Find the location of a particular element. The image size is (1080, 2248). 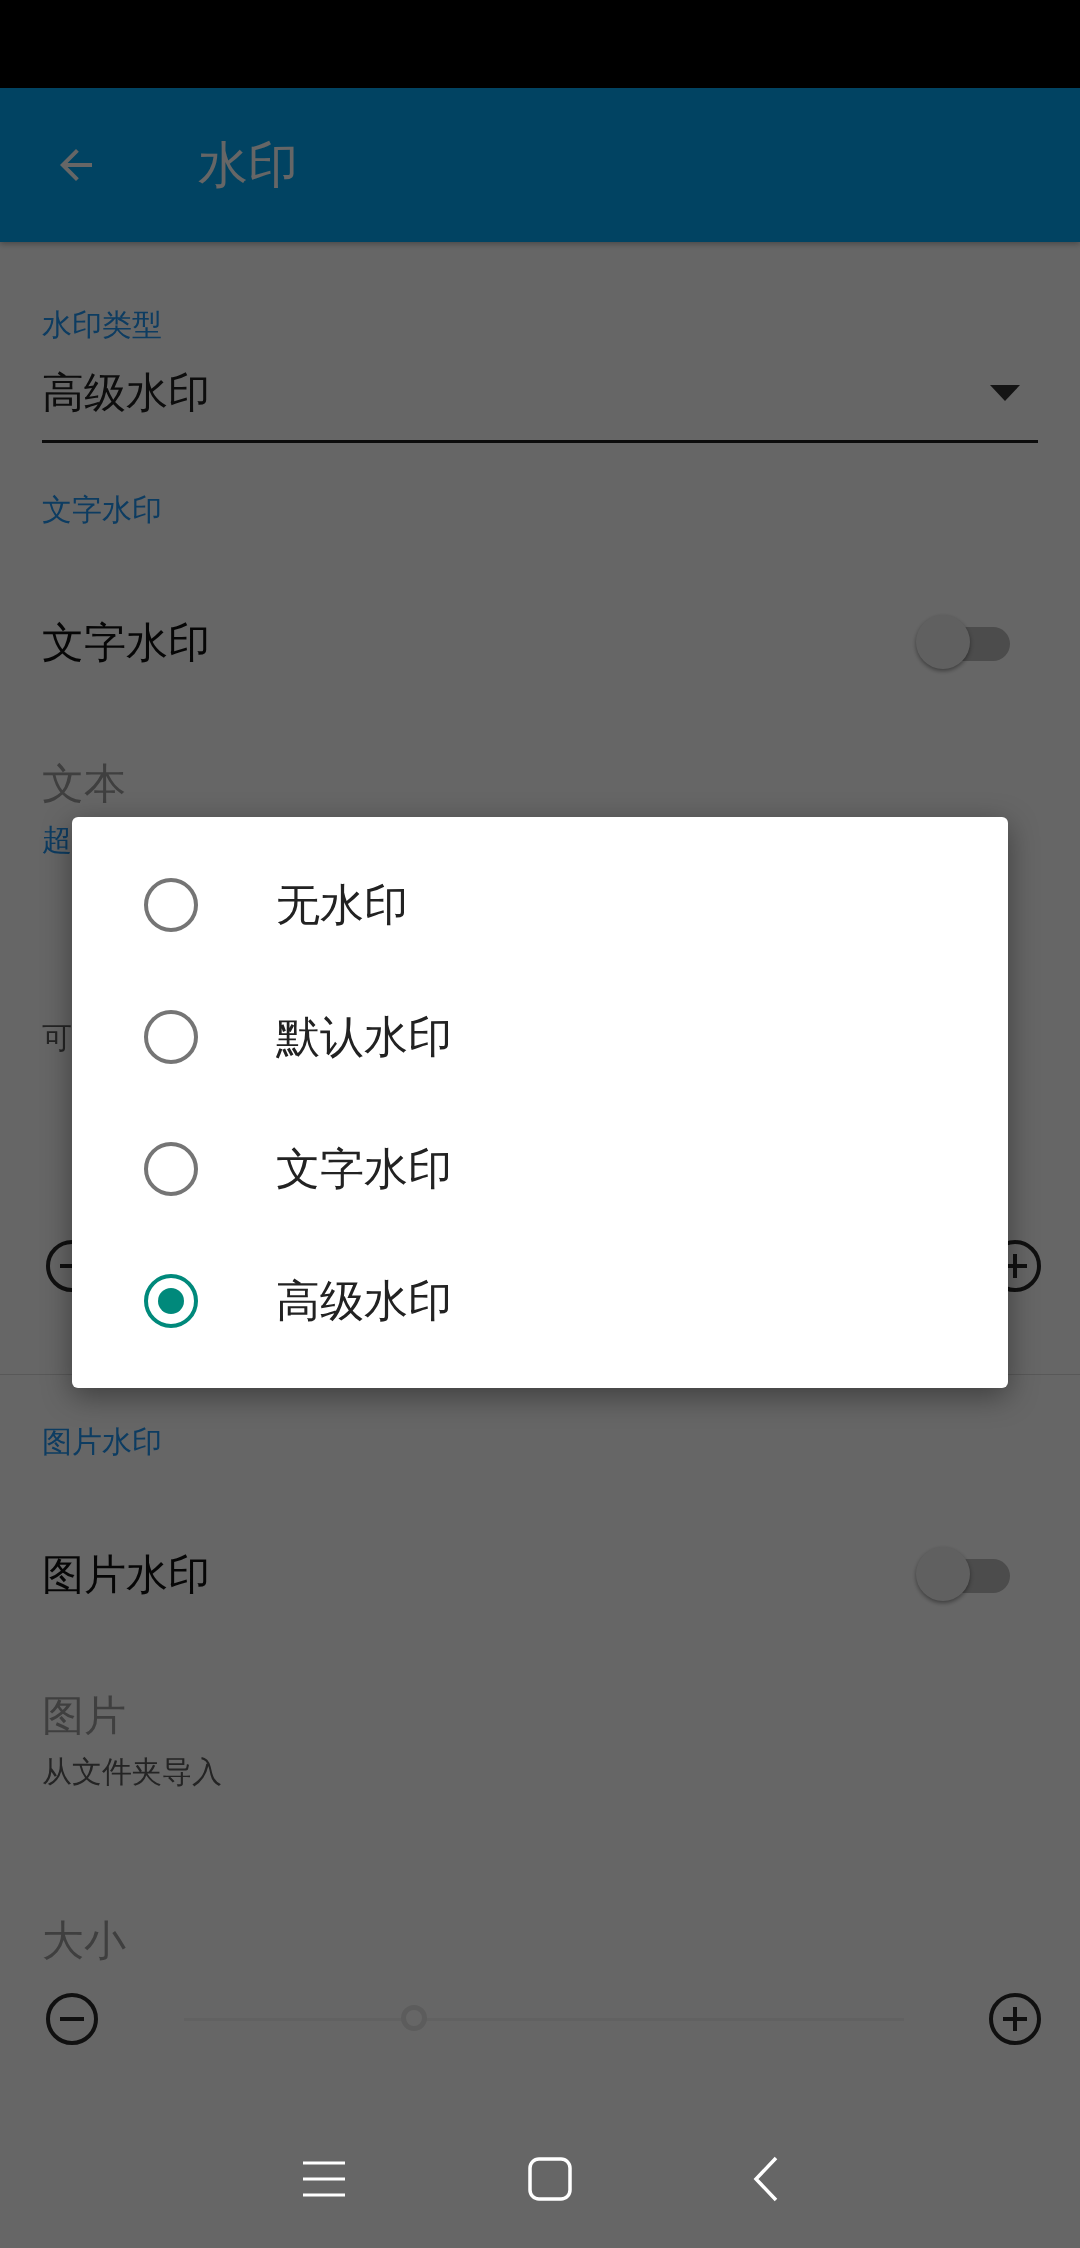

home-icon is located at coordinates (550, 2179).